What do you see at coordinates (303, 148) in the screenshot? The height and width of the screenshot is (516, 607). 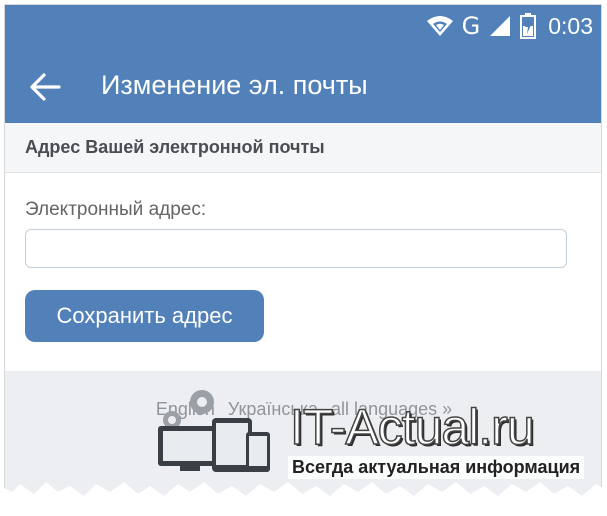 I see `section-heading: Адрес Вашей электронной почты` at bounding box center [303, 148].